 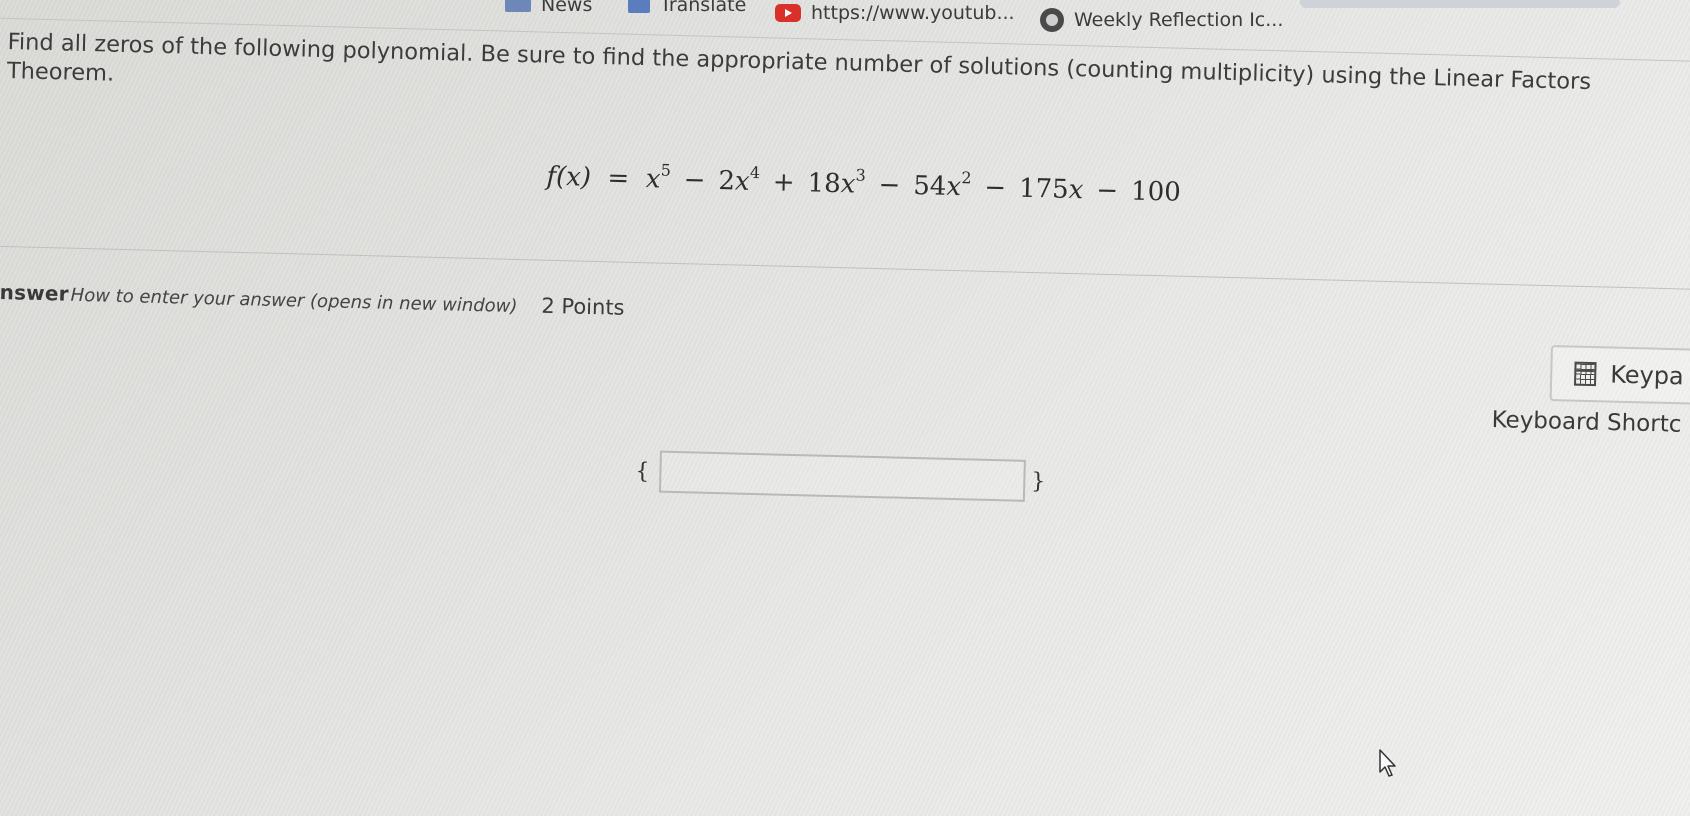 I want to click on formula-term: − 100, so click(x=1132, y=191).